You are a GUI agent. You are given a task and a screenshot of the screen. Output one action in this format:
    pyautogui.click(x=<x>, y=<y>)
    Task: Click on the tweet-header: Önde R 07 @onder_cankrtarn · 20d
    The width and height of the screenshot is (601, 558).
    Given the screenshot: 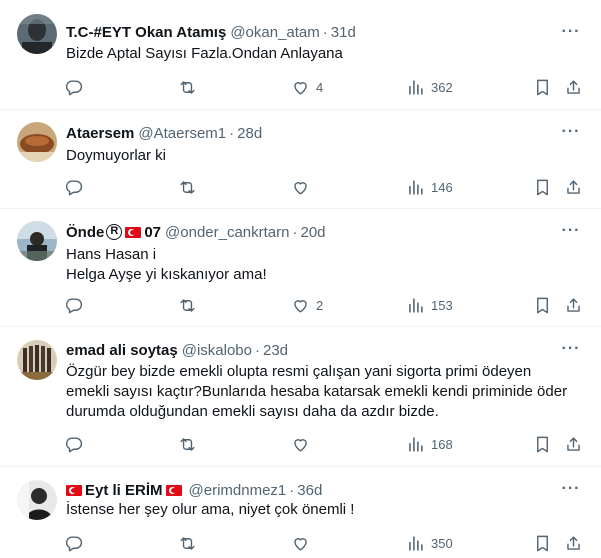 What is the action you would take?
    pyautogui.click(x=303, y=232)
    